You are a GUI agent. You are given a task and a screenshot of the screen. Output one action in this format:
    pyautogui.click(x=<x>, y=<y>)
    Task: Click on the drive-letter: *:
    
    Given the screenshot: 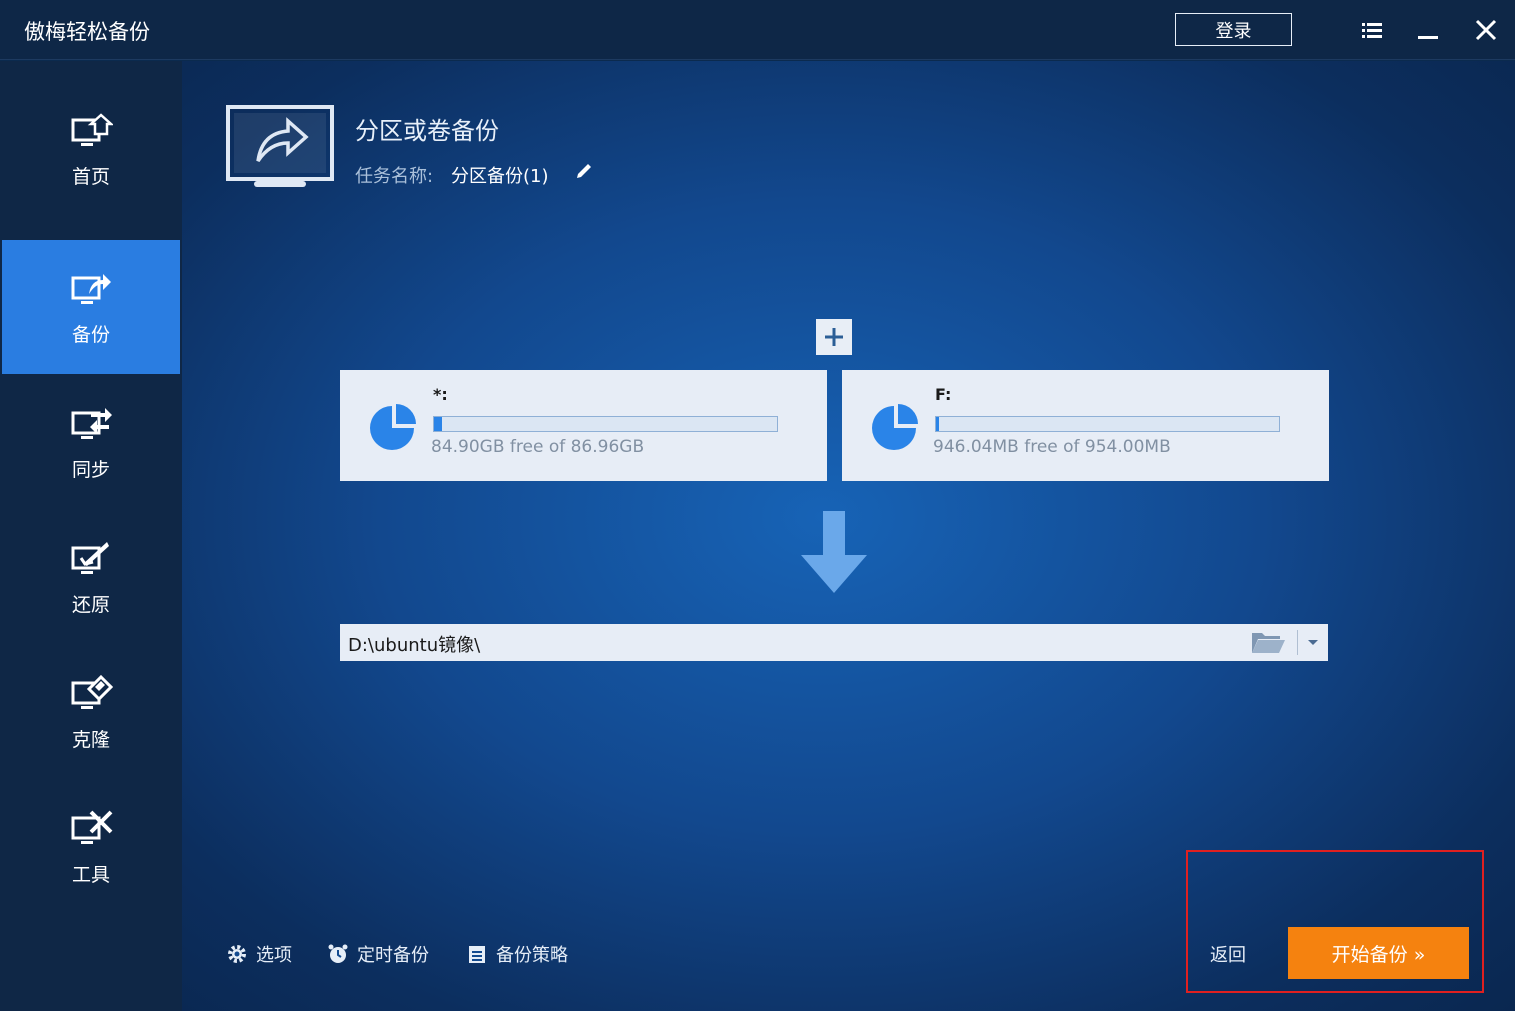 What is the action you would take?
    pyautogui.click(x=440, y=394)
    